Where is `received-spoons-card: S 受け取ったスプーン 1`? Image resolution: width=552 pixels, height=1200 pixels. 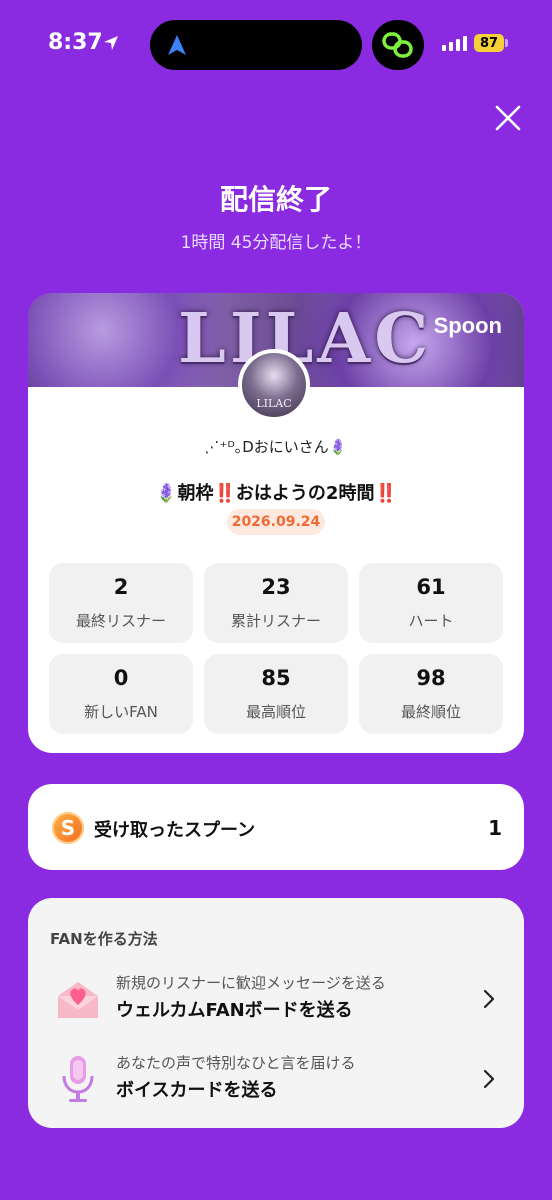
received-spoons-card: S 受け取ったスプーン 1 is located at coordinates (276, 827).